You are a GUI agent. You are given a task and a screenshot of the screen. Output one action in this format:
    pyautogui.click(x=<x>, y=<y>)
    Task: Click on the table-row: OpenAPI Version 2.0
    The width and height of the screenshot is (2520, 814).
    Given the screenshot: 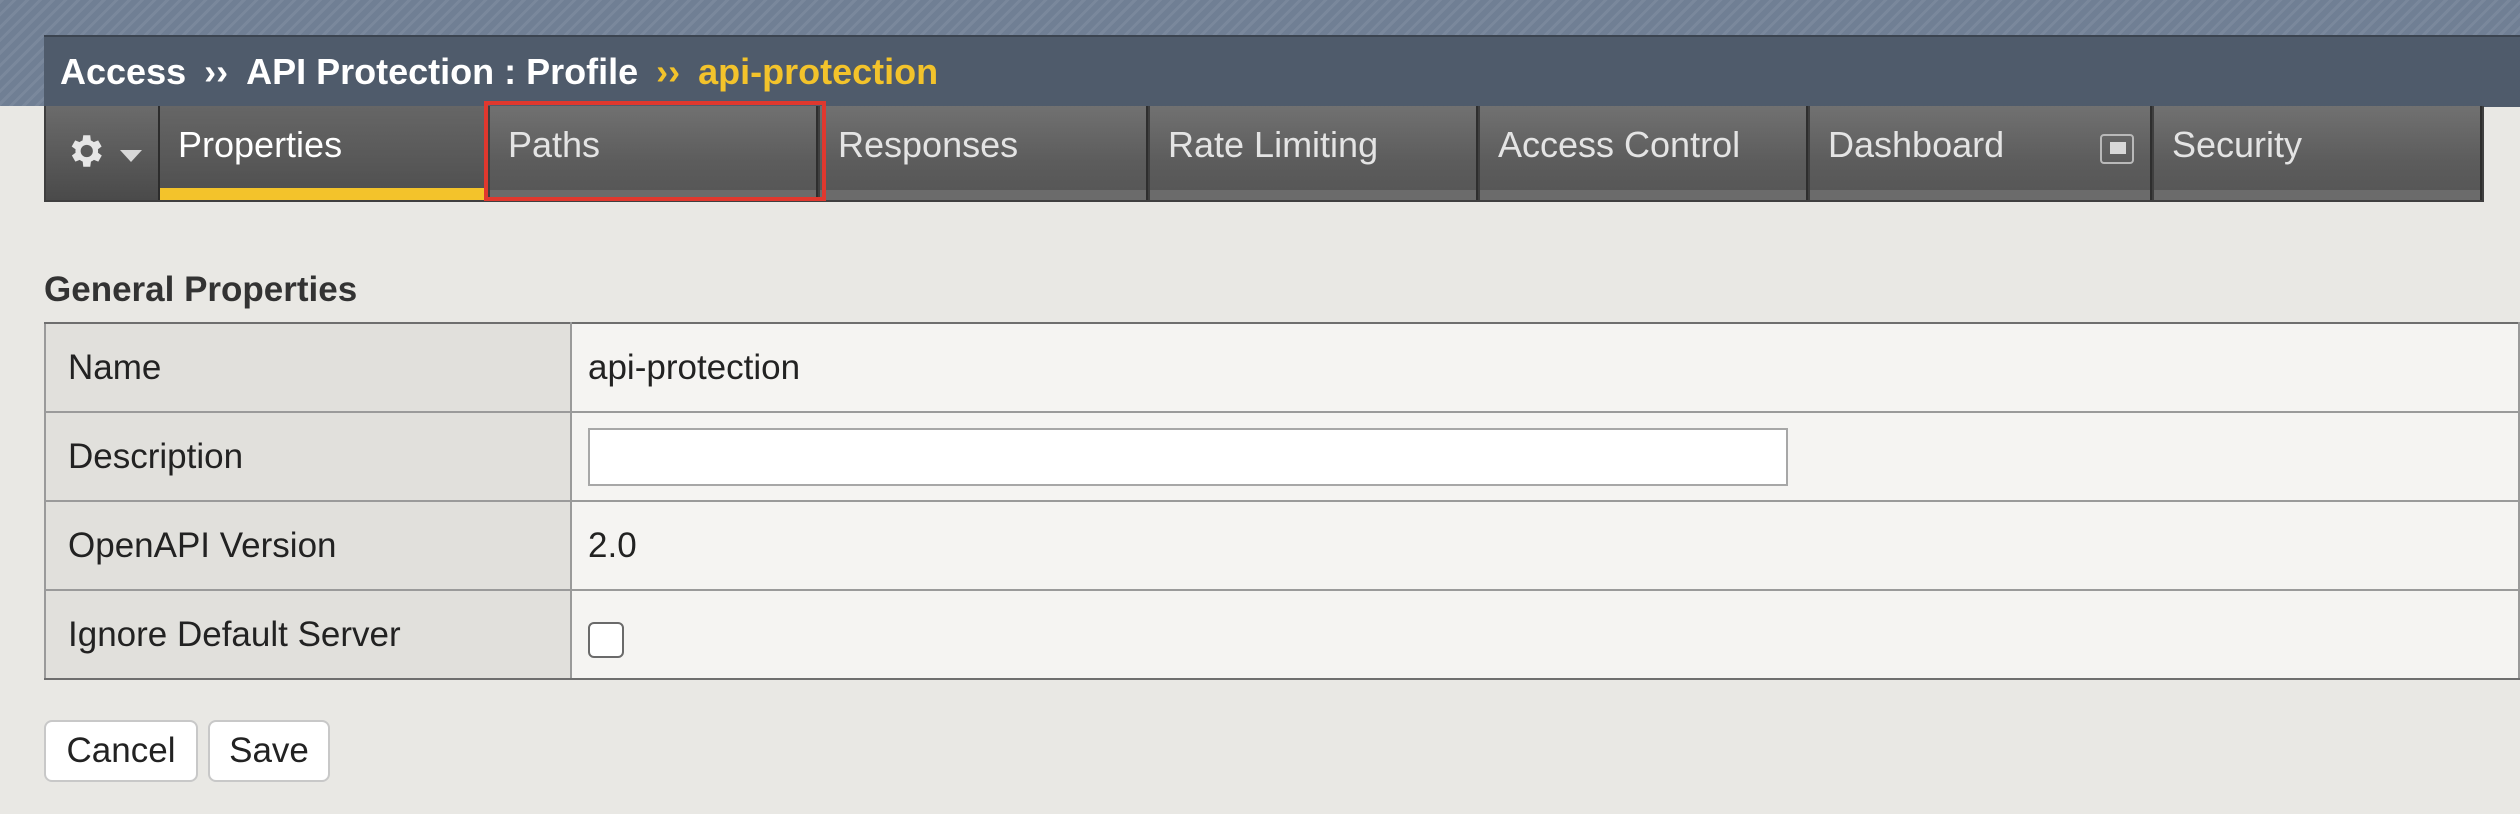 What is the action you would take?
    pyautogui.click(x=1282, y=545)
    